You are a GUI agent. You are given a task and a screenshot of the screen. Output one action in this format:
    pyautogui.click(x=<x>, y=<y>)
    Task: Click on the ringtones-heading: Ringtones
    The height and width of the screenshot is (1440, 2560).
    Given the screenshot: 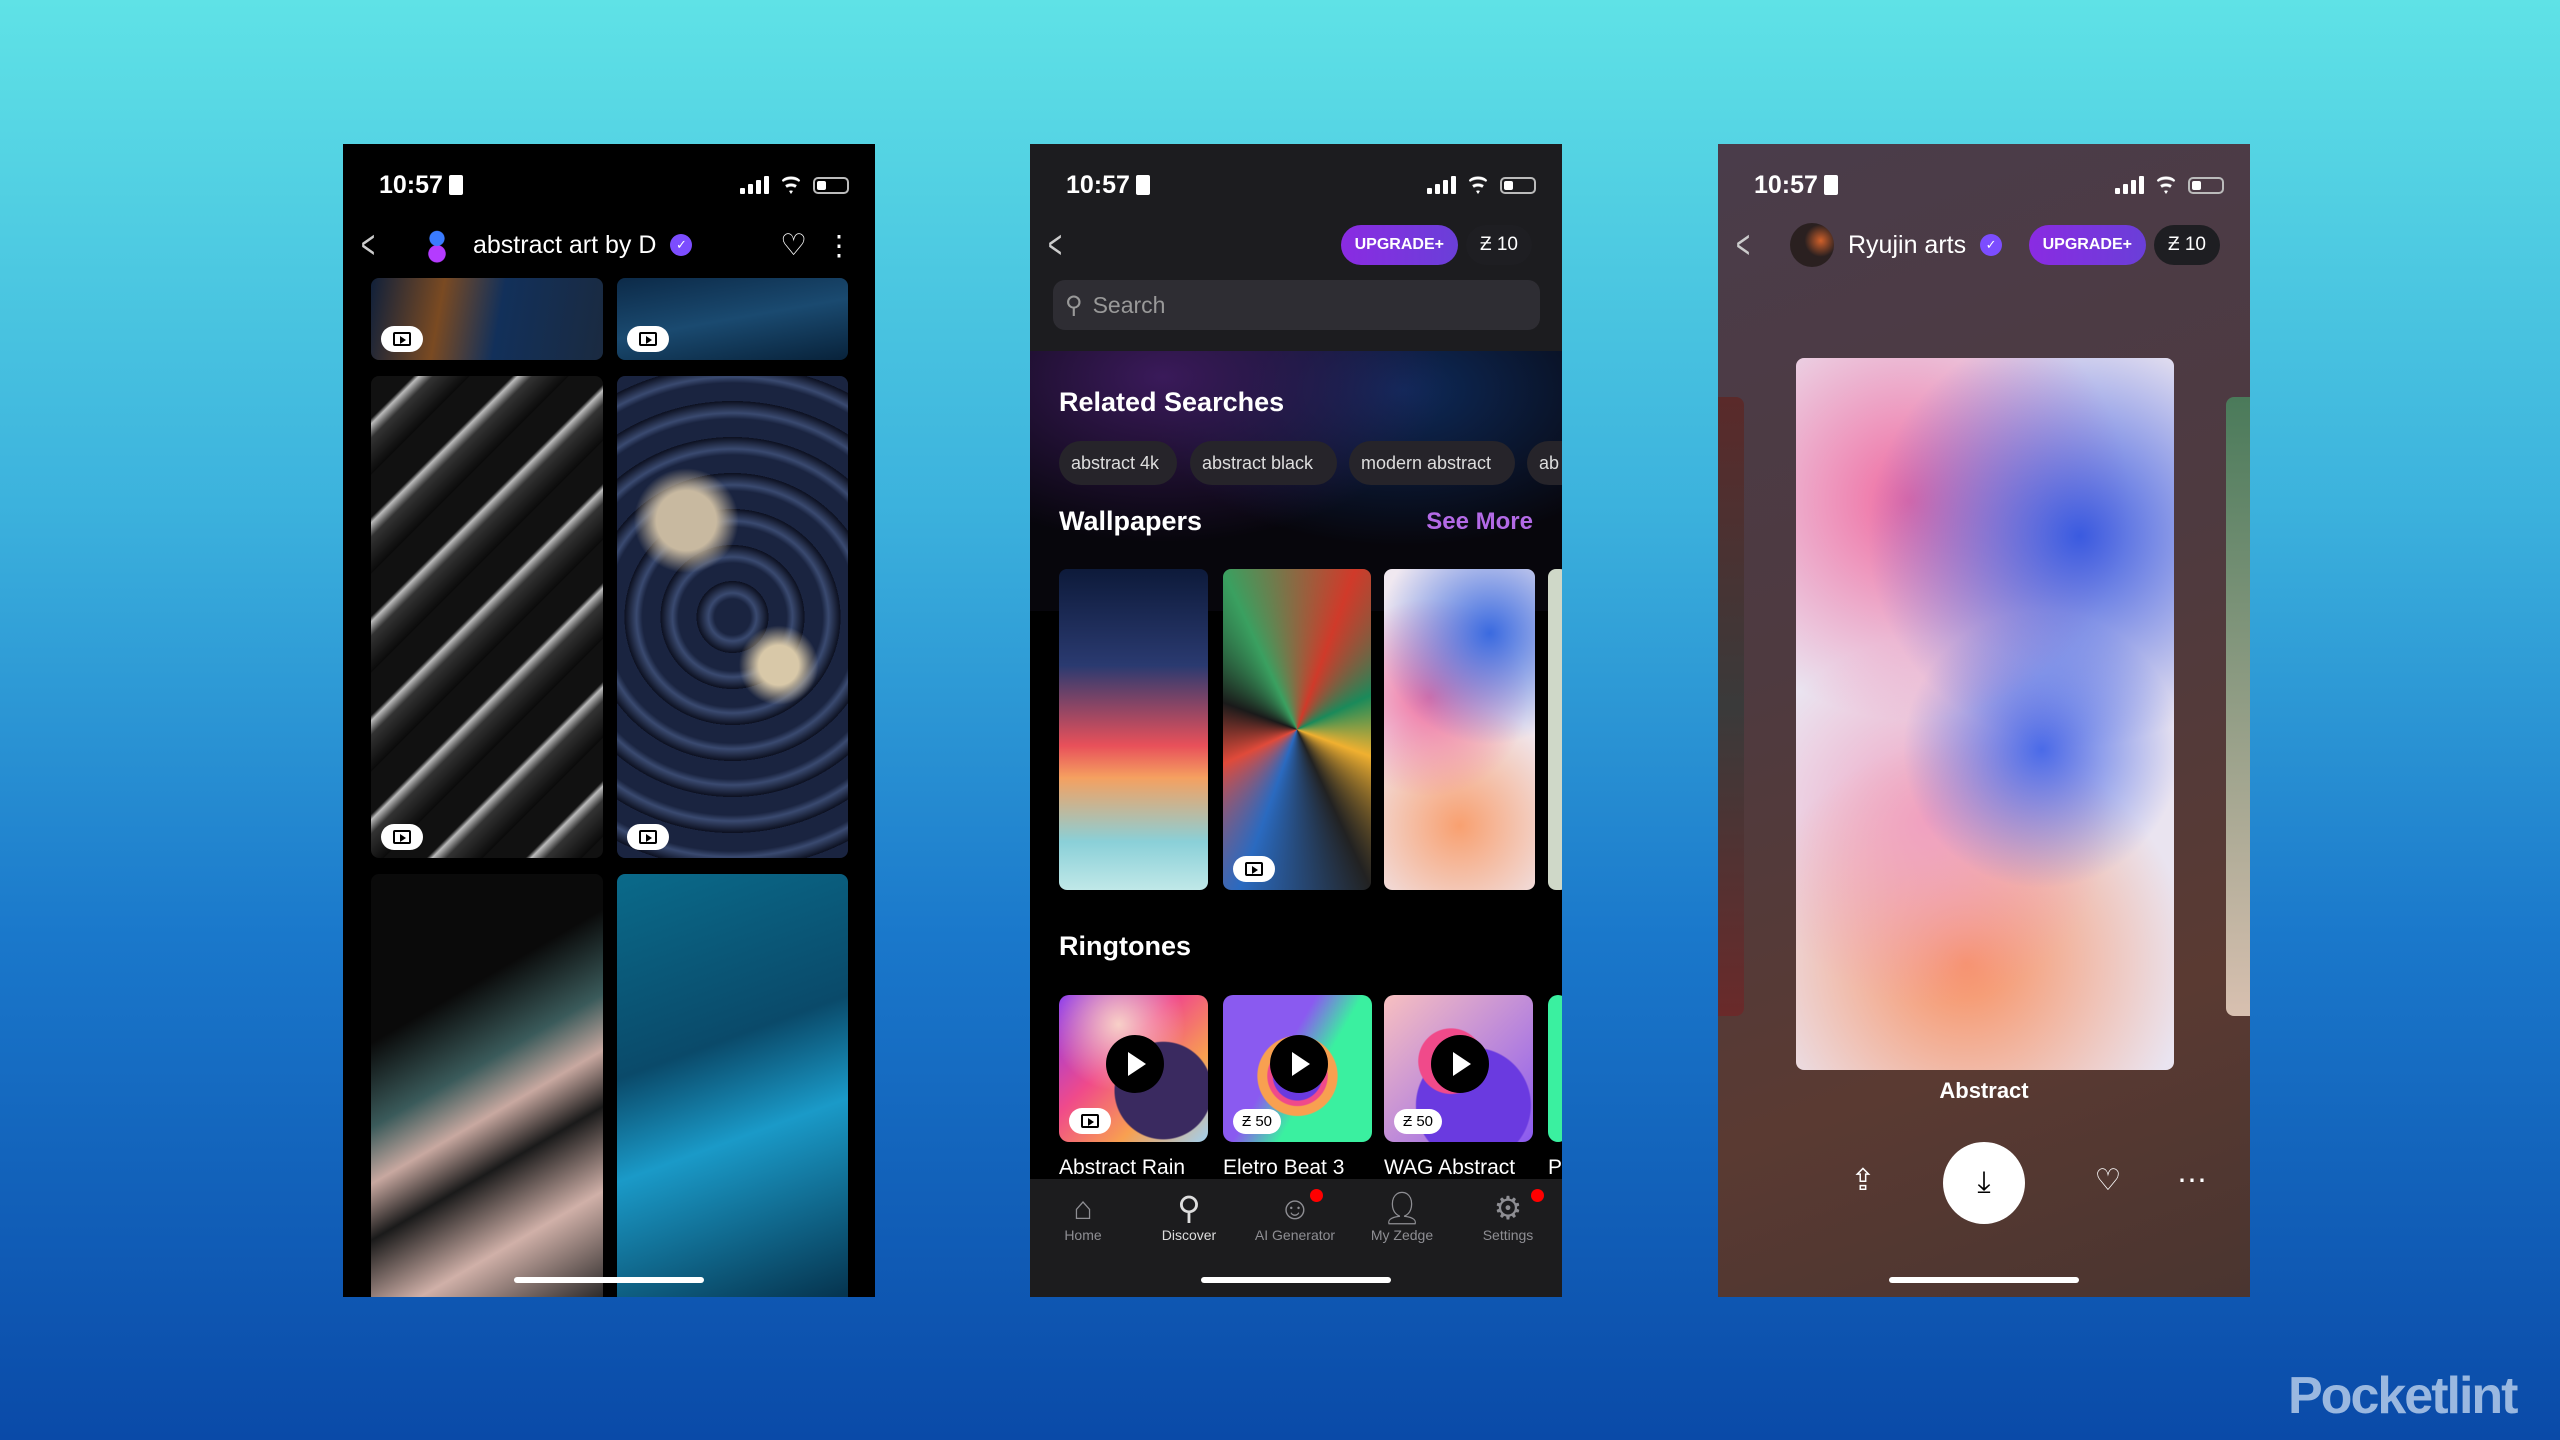 What is the action you would take?
    pyautogui.click(x=1125, y=946)
    